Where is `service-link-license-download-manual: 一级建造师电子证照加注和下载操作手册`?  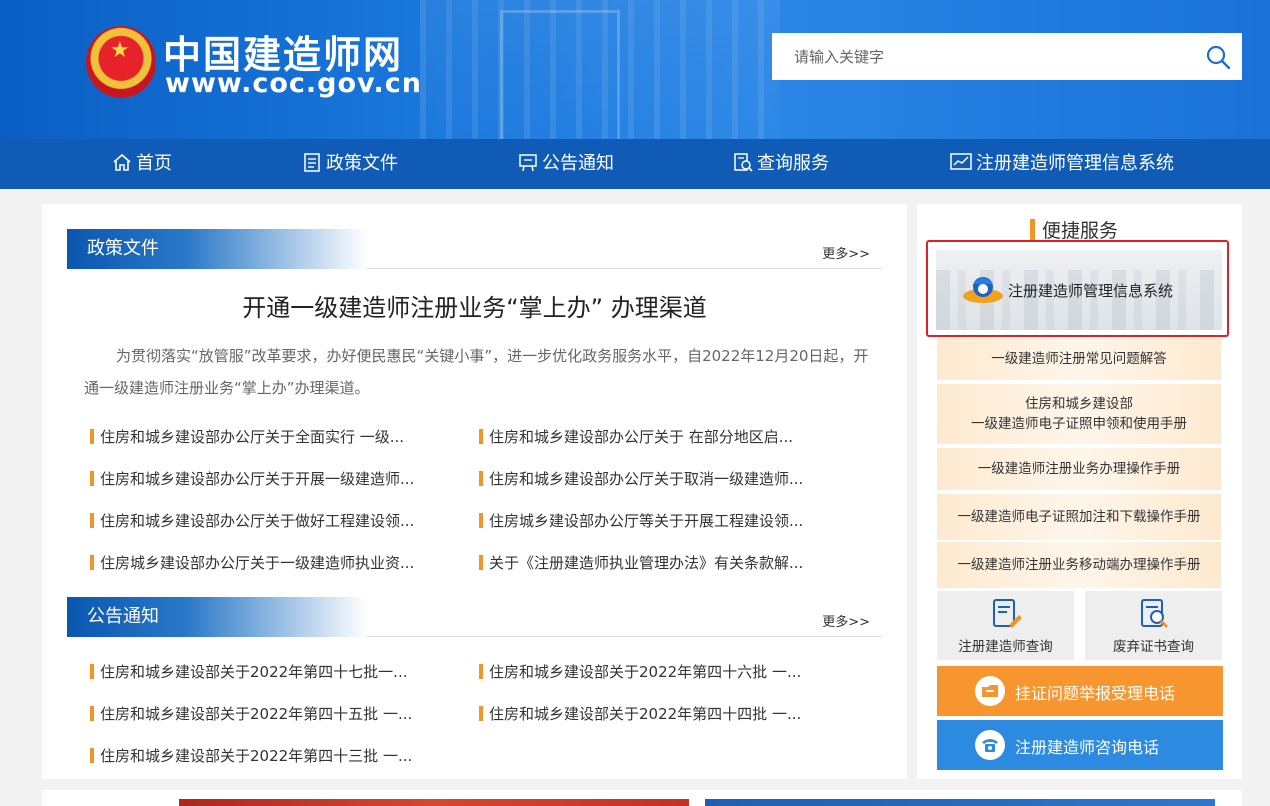 service-link-license-download-manual: 一级建造师电子证照加注和下载操作手册 is located at coordinates (1079, 517).